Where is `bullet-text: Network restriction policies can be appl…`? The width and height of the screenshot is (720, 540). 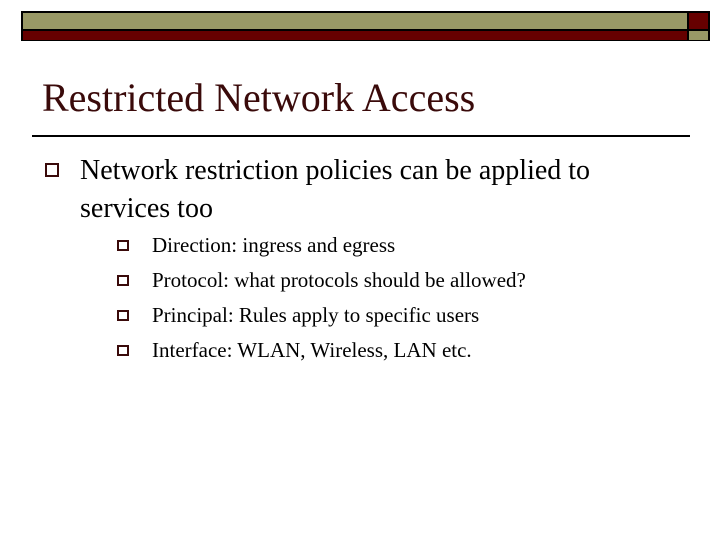
bullet-text: Network restriction policies can be appl… is located at coordinates (335, 189).